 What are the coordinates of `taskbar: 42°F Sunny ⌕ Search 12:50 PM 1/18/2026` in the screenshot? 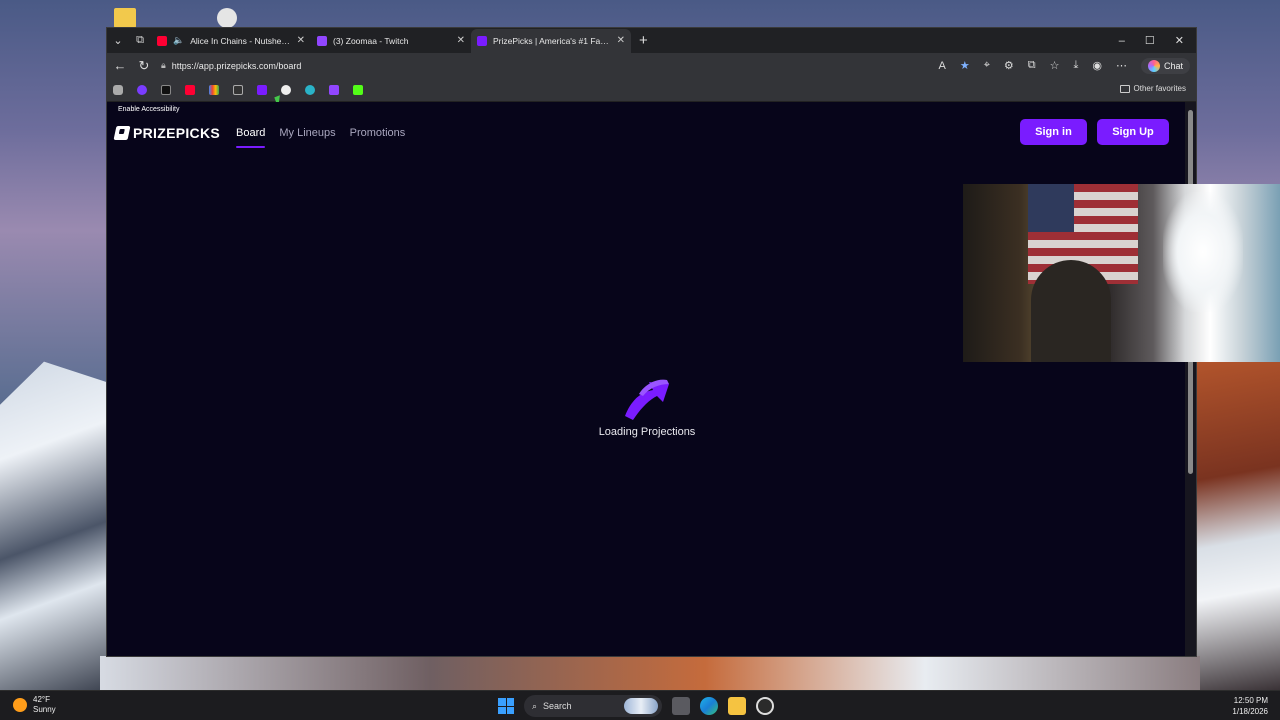 It's located at (640, 705).